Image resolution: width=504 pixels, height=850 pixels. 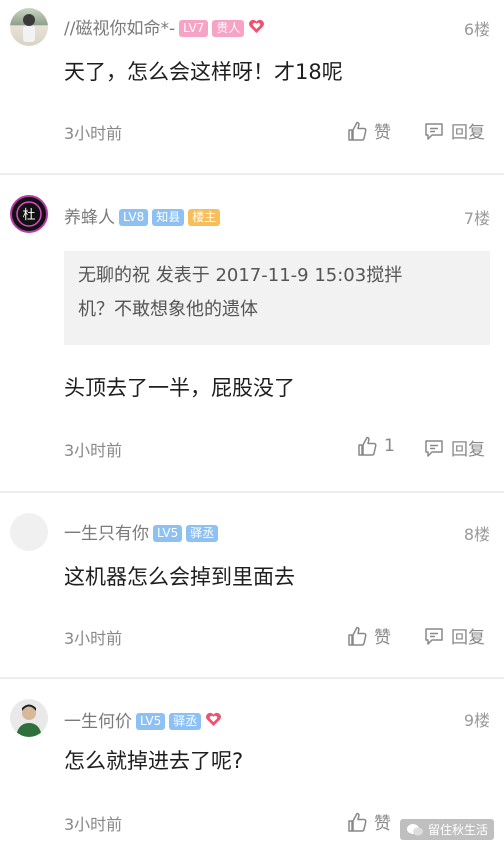 What do you see at coordinates (194, 28) in the screenshot?
I see `level-badge: LV7` at bounding box center [194, 28].